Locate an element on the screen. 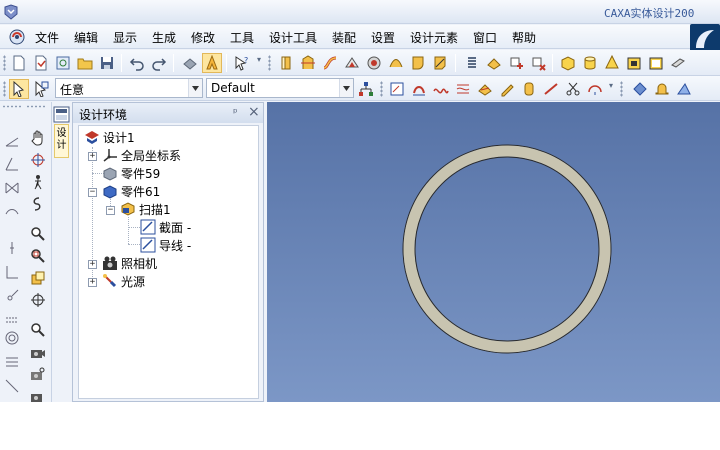  toolbar-grip is located at coordinates (4, 63).